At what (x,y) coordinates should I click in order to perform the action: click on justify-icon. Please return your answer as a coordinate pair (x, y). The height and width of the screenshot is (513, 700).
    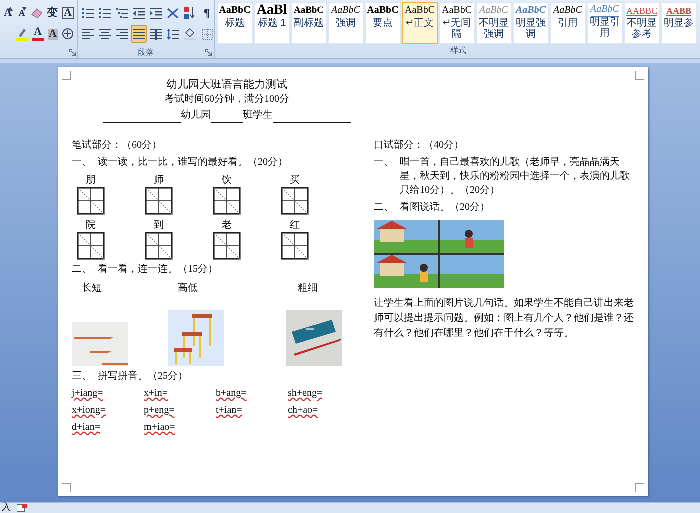
    Looking at the image, I should click on (139, 34).